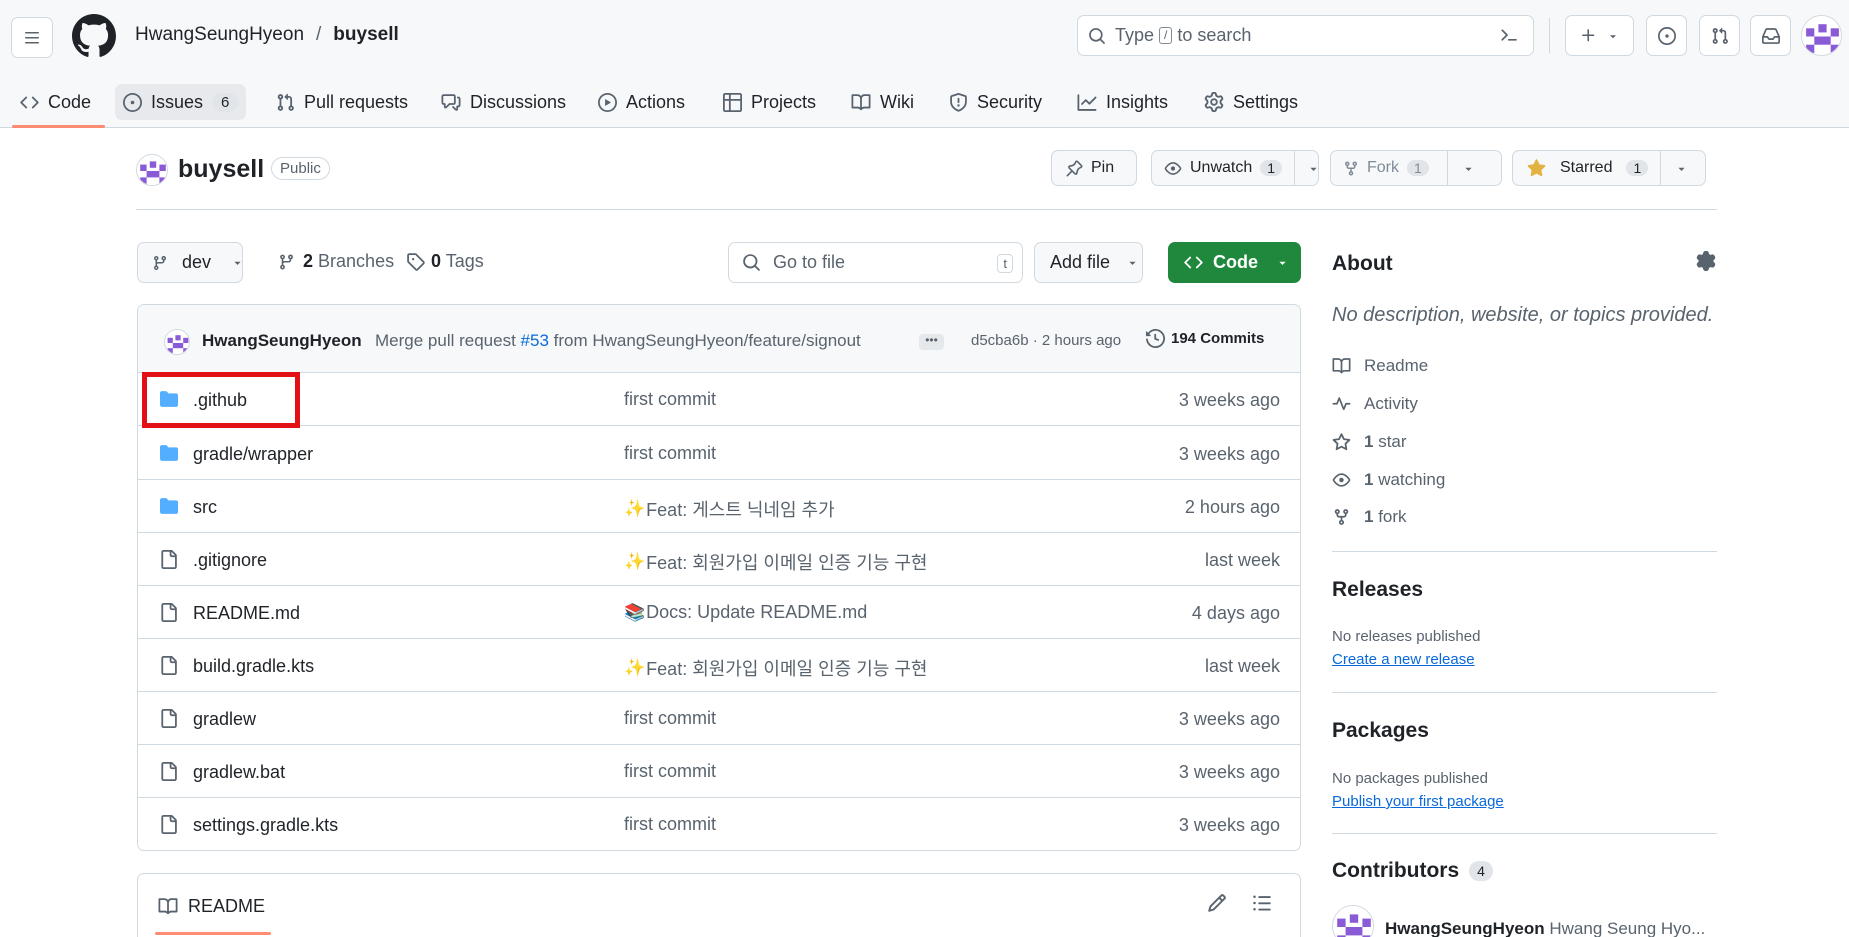 The width and height of the screenshot is (1849, 937). Describe the element at coordinates (1719, 35) in the screenshot. I see `your-pull-requests-button` at that location.